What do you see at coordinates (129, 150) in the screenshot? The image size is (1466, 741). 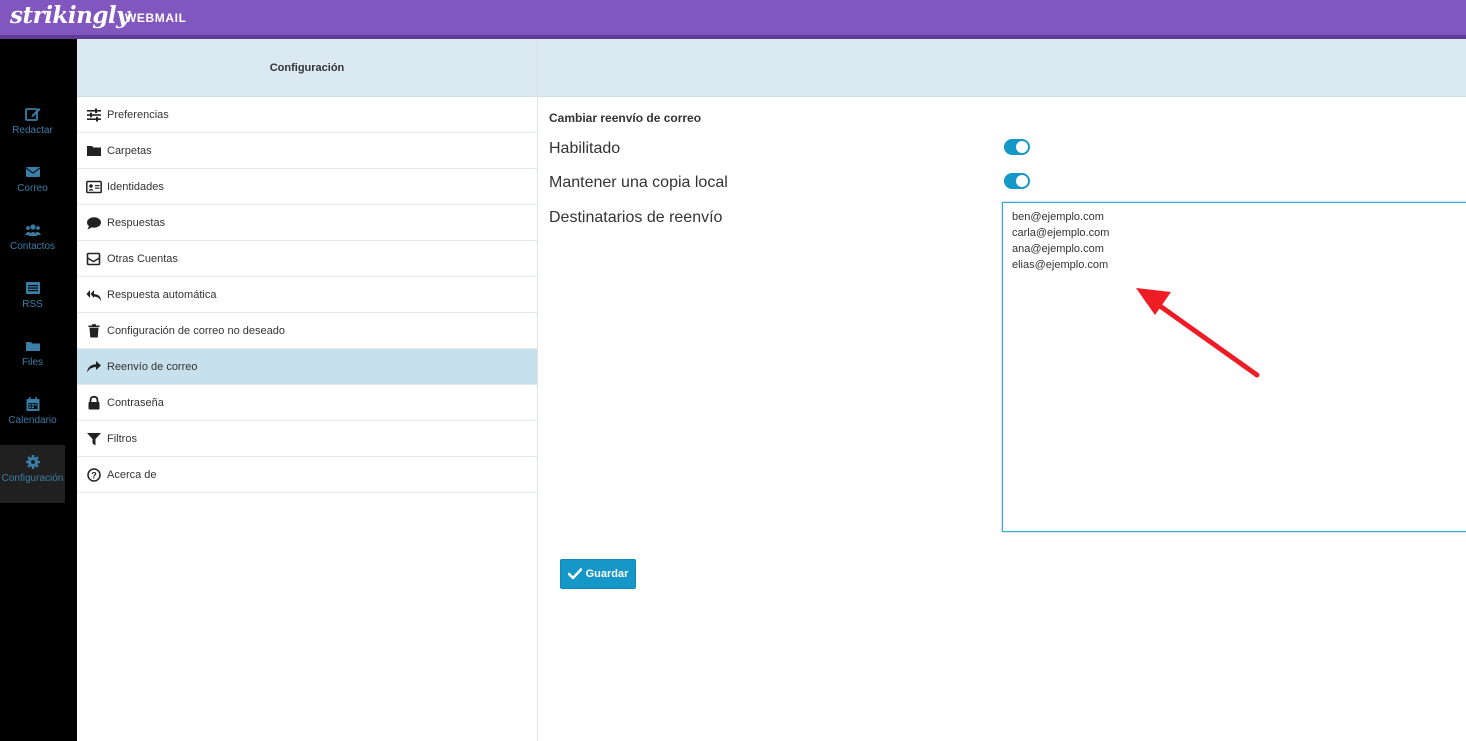 I see `settings-item-label: Carpetas` at bounding box center [129, 150].